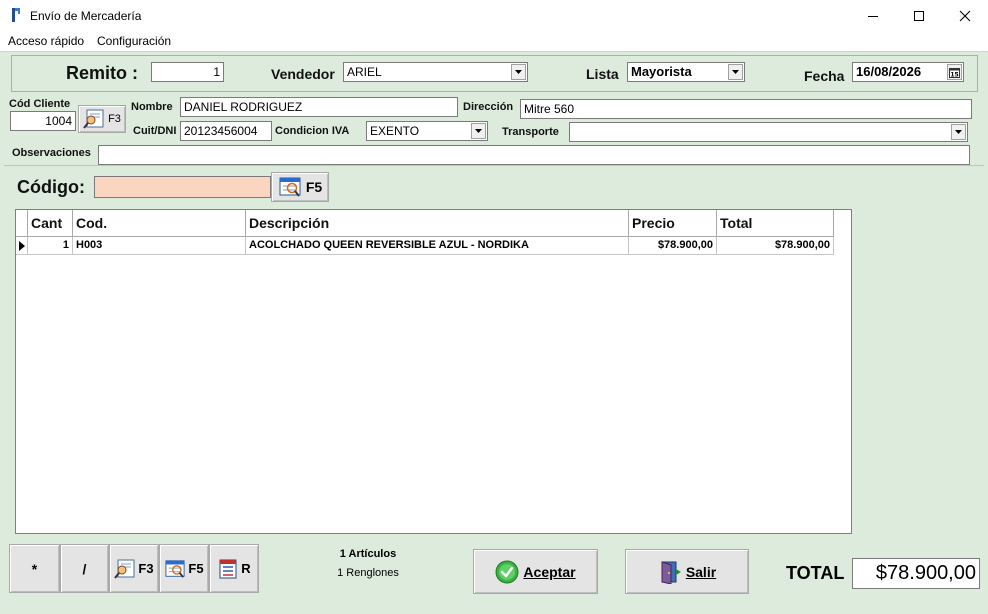 This screenshot has height=614, width=988. I want to click on row-pointer, so click(22, 246).